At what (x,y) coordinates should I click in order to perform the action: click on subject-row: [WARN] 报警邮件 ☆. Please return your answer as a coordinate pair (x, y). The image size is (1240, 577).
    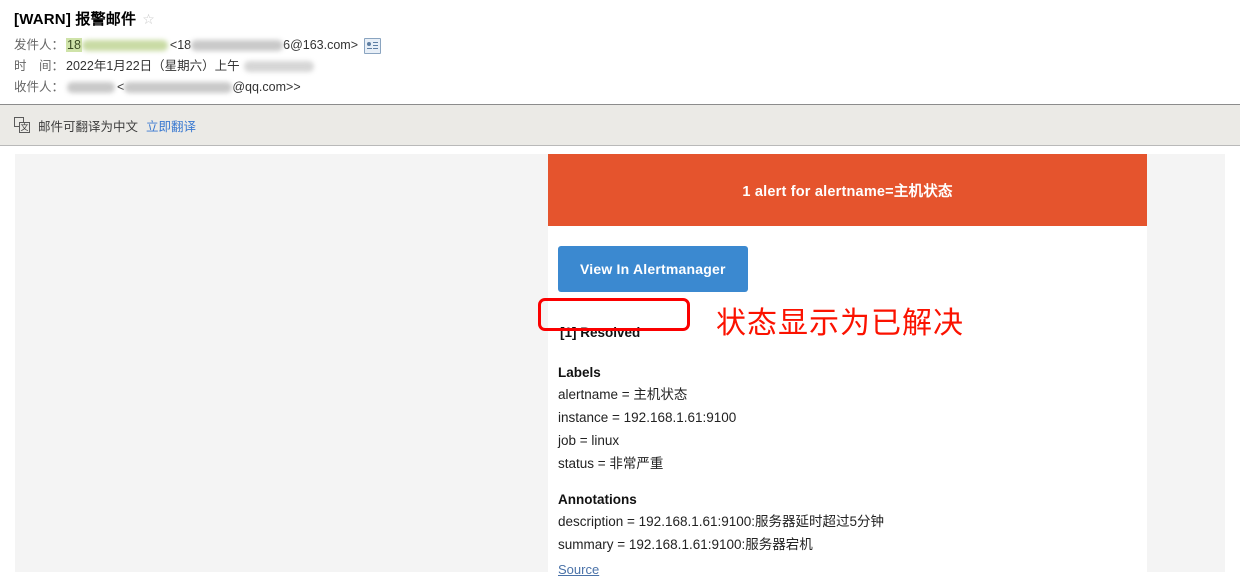
    Looking at the image, I should click on (627, 18).